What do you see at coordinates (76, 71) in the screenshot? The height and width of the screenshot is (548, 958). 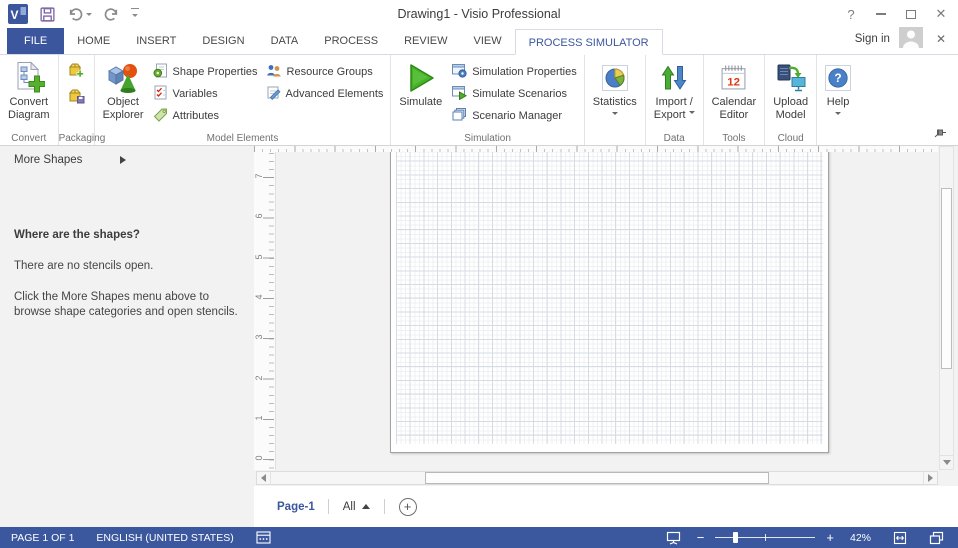 I see `package-add-icon` at bounding box center [76, 71].